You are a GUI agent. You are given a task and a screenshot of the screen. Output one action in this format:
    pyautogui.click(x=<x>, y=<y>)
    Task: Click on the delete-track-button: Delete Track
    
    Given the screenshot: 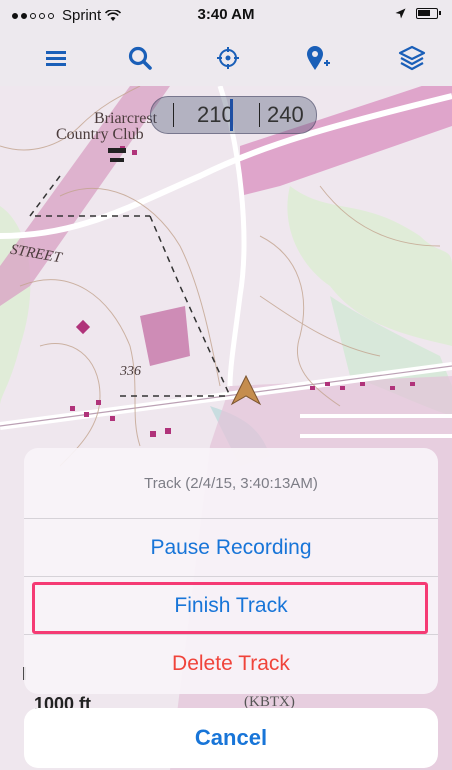 What is the action you would take?
    pyautogui.click(x=231, y=663)
    